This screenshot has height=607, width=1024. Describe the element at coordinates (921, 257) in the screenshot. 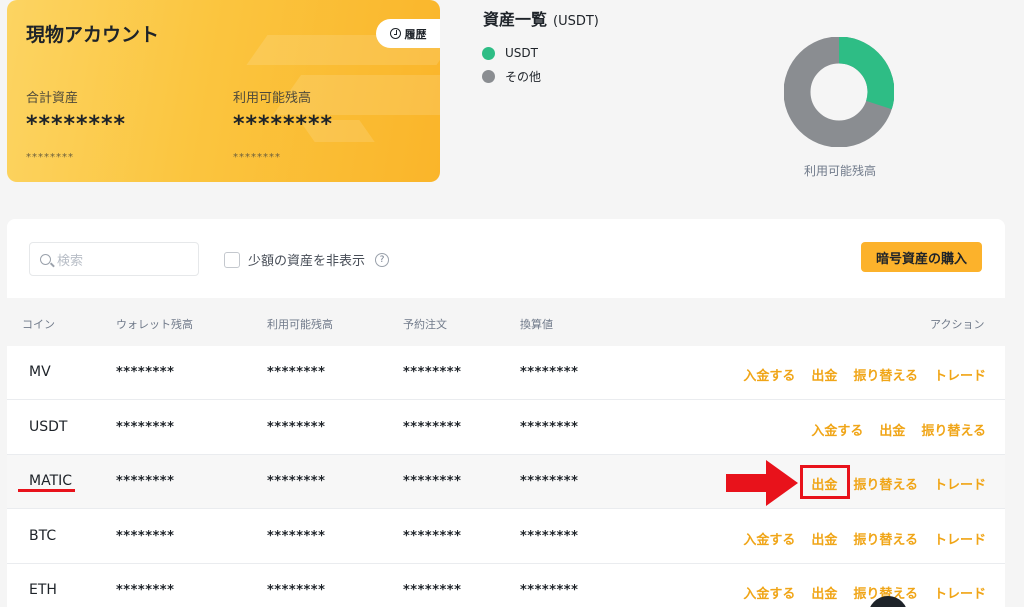

I see `buy-crypto-button: 暗号資産の購入` at that location.